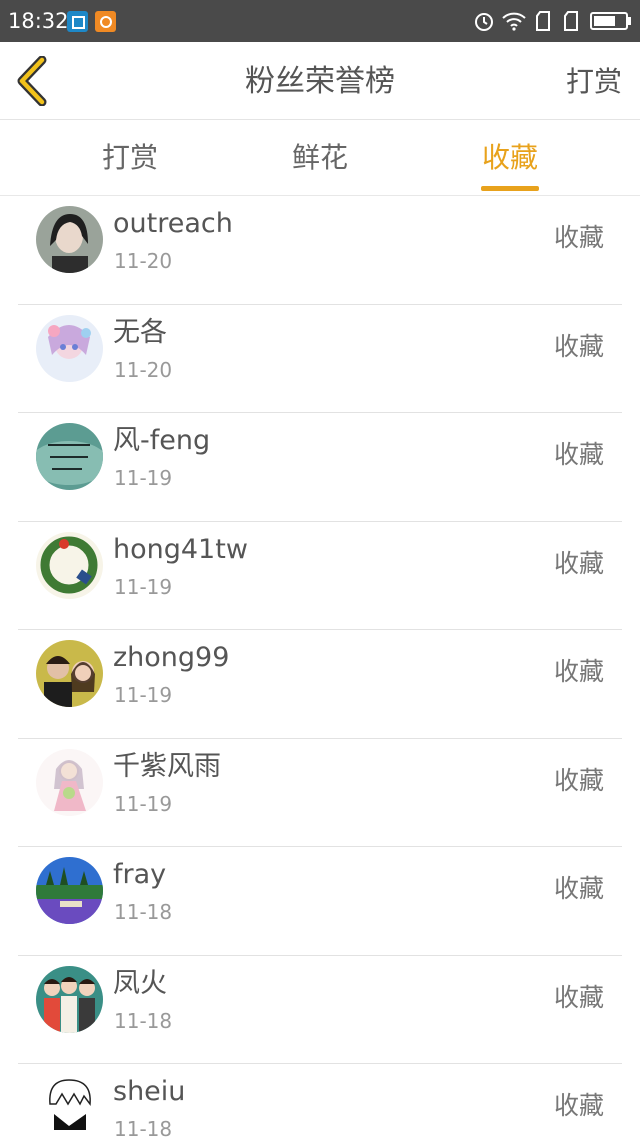 This screenshot has width=640, height=1138. I want to click on user-name: hong41tw, so click(180, 549).